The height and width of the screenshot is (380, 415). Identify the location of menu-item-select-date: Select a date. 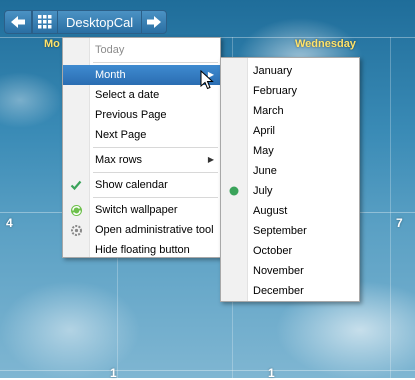
(141, 95).